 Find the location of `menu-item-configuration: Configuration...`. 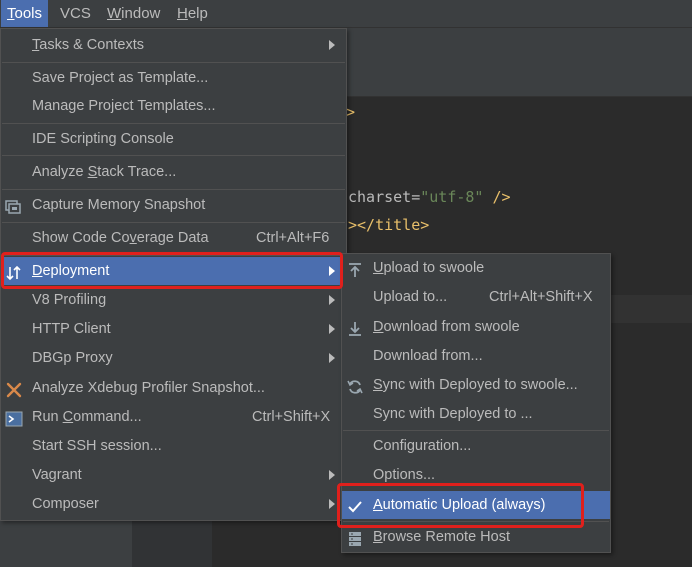

menu-item-configuration: Configuration... is located at coordinates (476, 446).